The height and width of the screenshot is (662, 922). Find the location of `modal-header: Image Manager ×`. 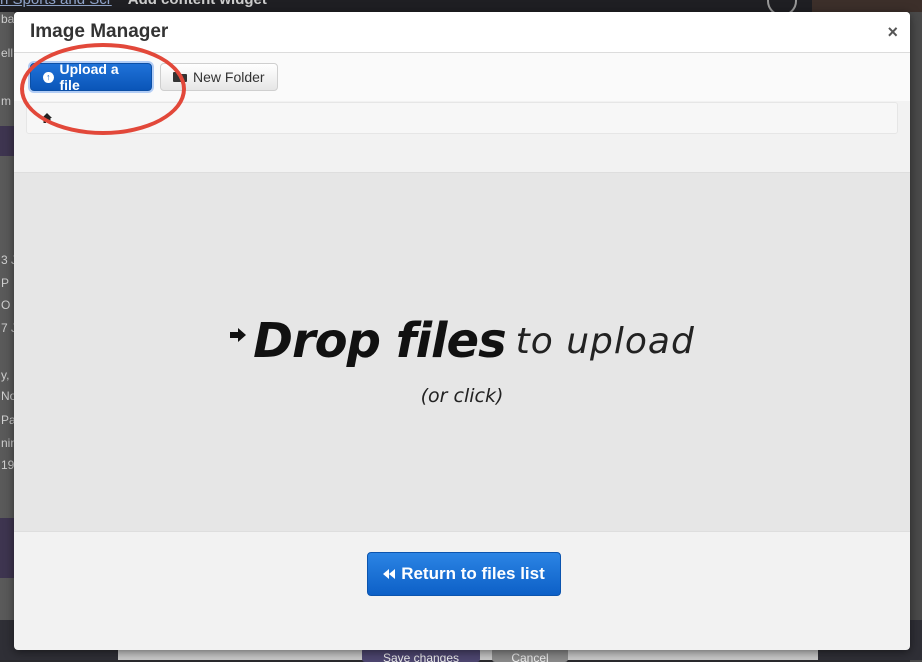

modal-header: Image Manager × is located at coordinates (462, 32).